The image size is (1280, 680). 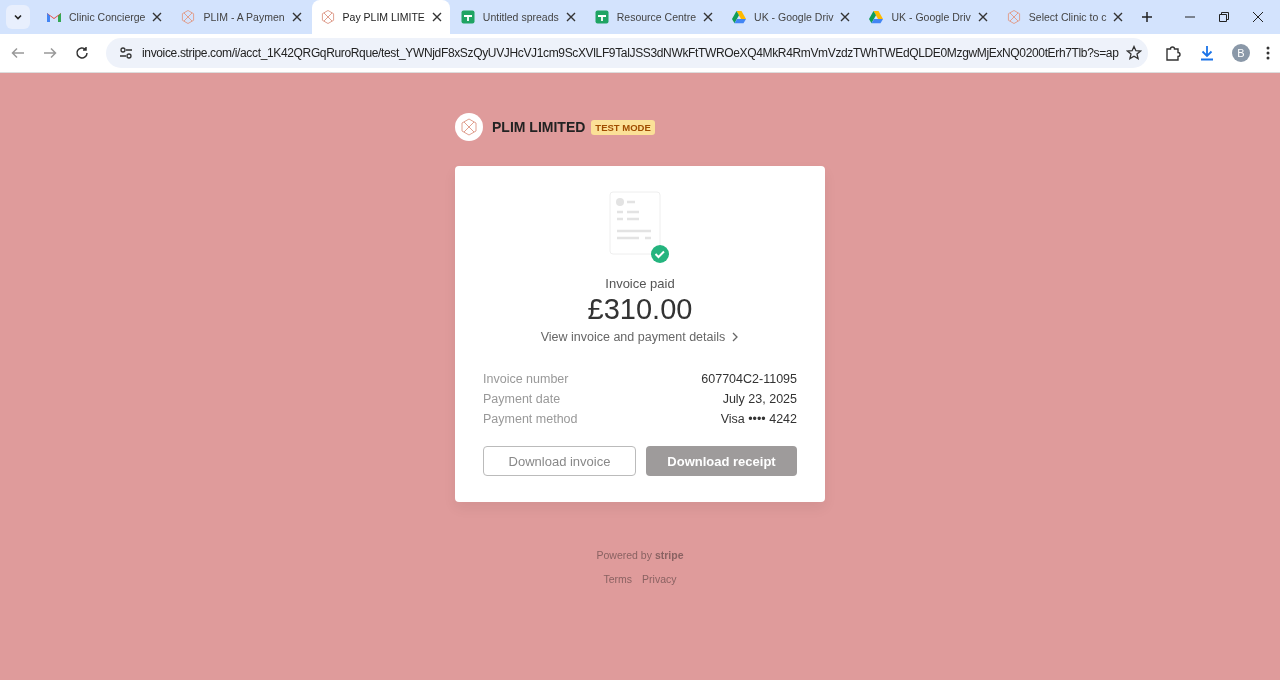 What do you see at coordinates (526, 379) in the screenshot?
I see `field-label: Invoice number` at bounding box center [526, 379].